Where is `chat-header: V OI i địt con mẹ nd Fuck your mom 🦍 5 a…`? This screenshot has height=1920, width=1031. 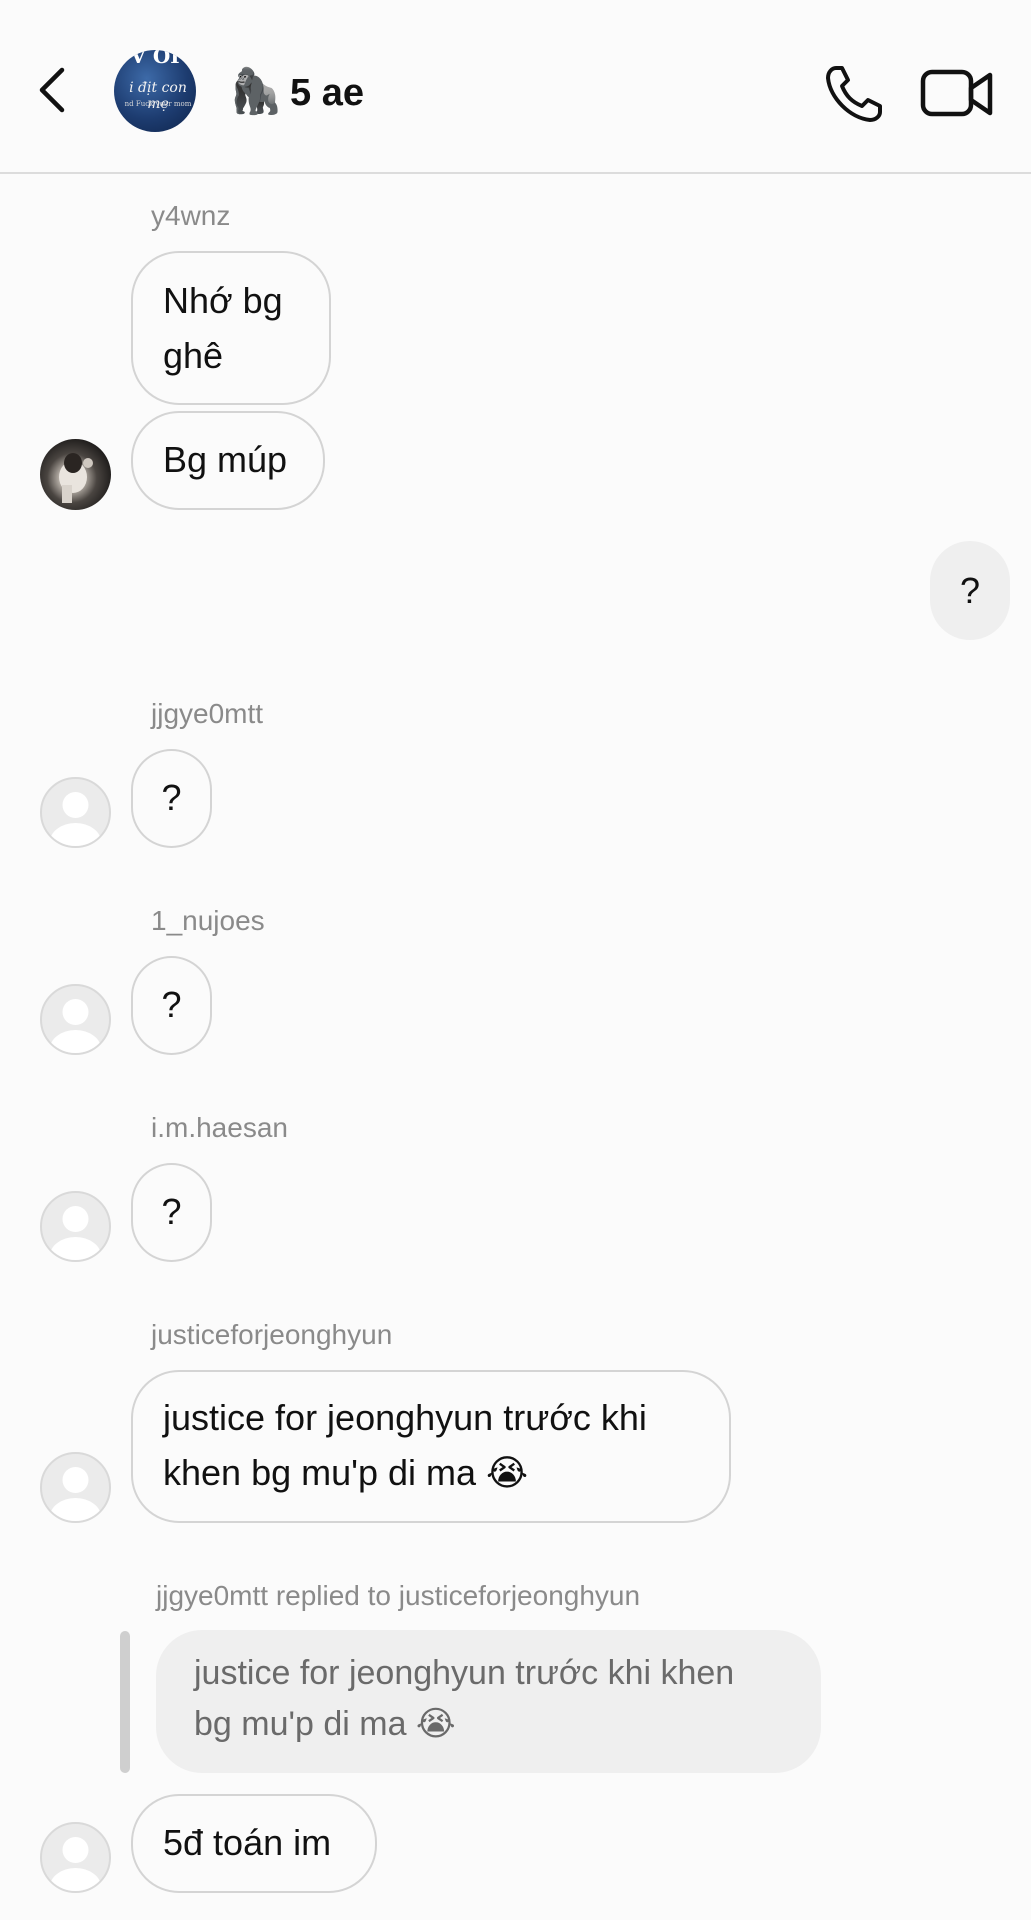
chat-header: V OI i địt con mẹ nd Fuck your mom 🦍 5 a… is located at coordinates (515, 87).